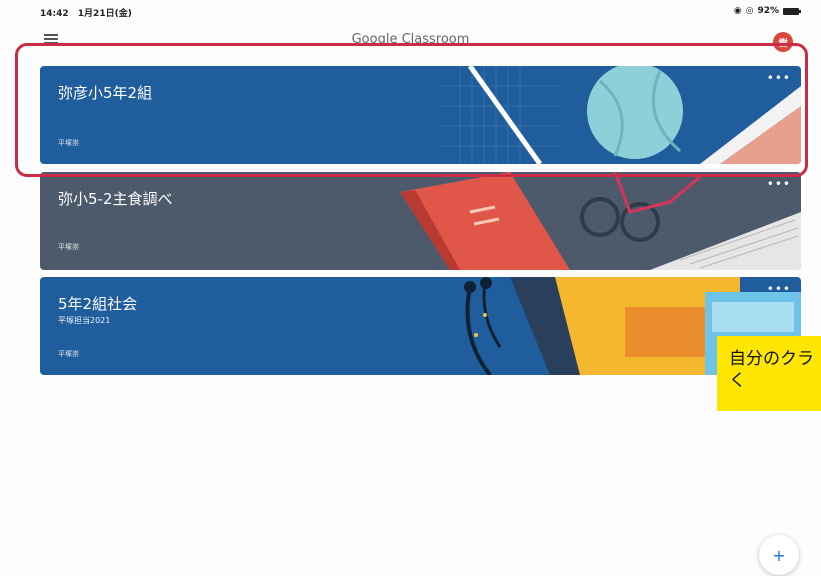 The image size is (821, 576). I want to click on status-time: 14:42 1月21日(金), so click(86, 12).